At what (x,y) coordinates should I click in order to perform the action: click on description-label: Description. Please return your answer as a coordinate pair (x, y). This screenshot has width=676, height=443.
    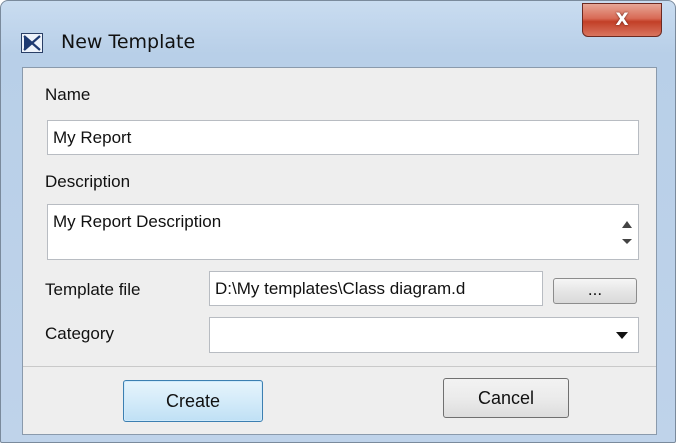
    Looking at the image, I should click on (88, 181).